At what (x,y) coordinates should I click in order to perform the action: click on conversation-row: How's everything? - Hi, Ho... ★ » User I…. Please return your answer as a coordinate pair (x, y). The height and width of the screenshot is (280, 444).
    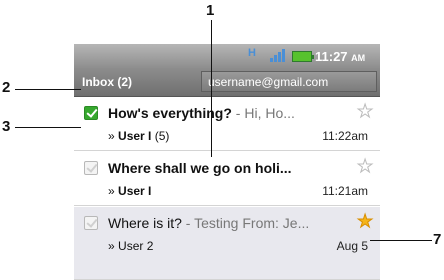
    Looking at the image, I should click on (227, 124).